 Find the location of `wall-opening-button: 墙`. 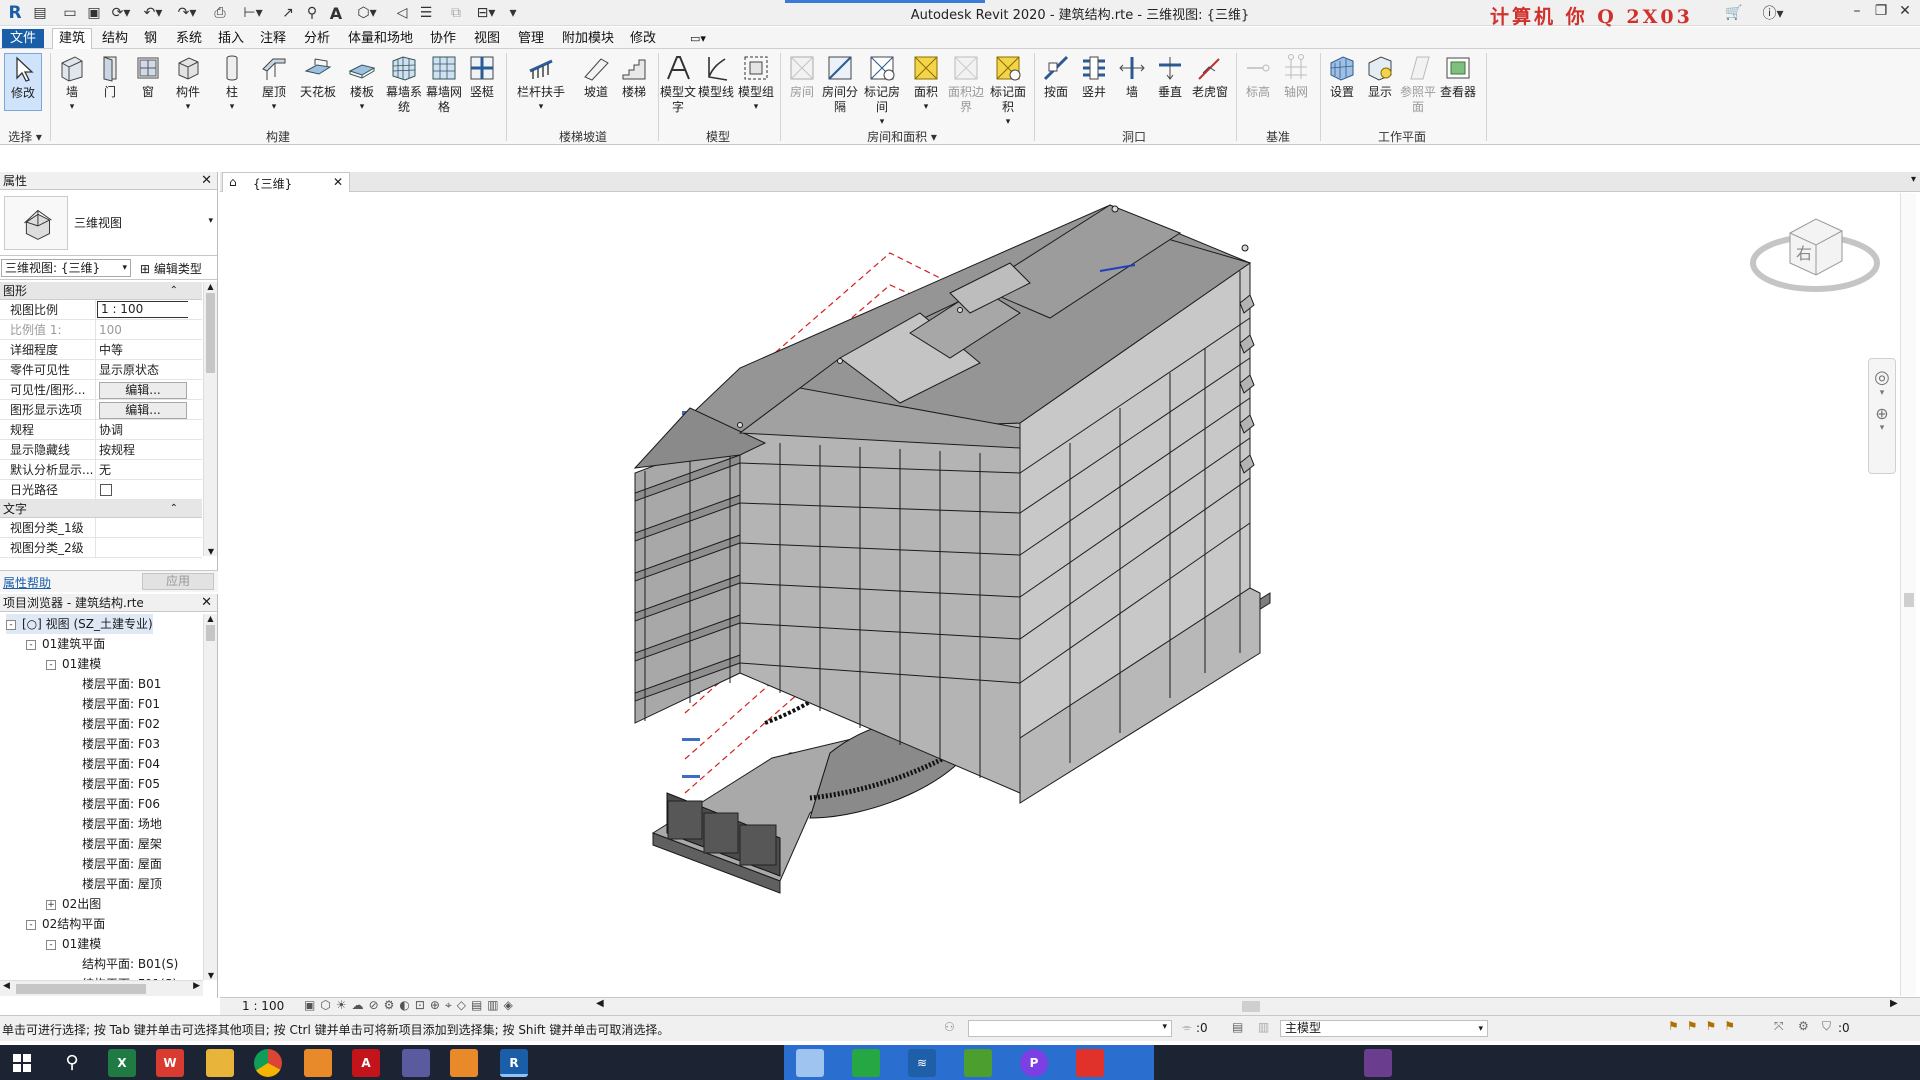

wall-opening-button: 墙 is located at coordinates (1132, 76).